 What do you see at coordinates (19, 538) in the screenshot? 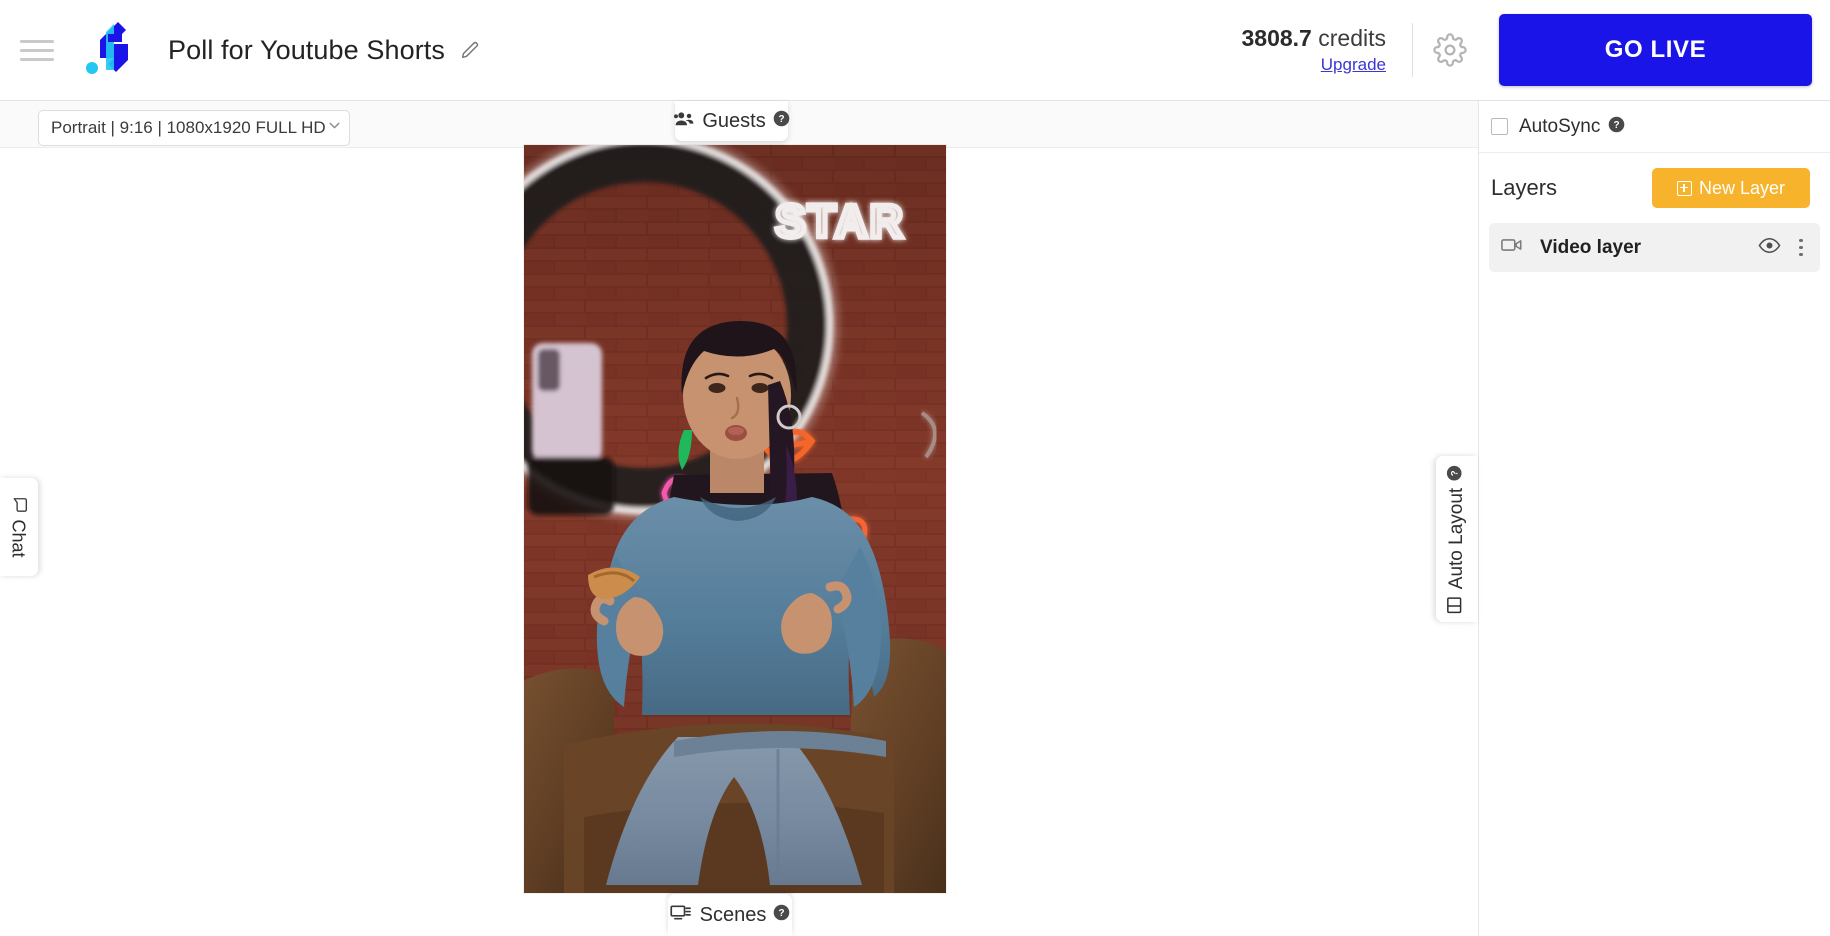
I see `chat-tab-label: Chat` at bounding box center [19, 538].